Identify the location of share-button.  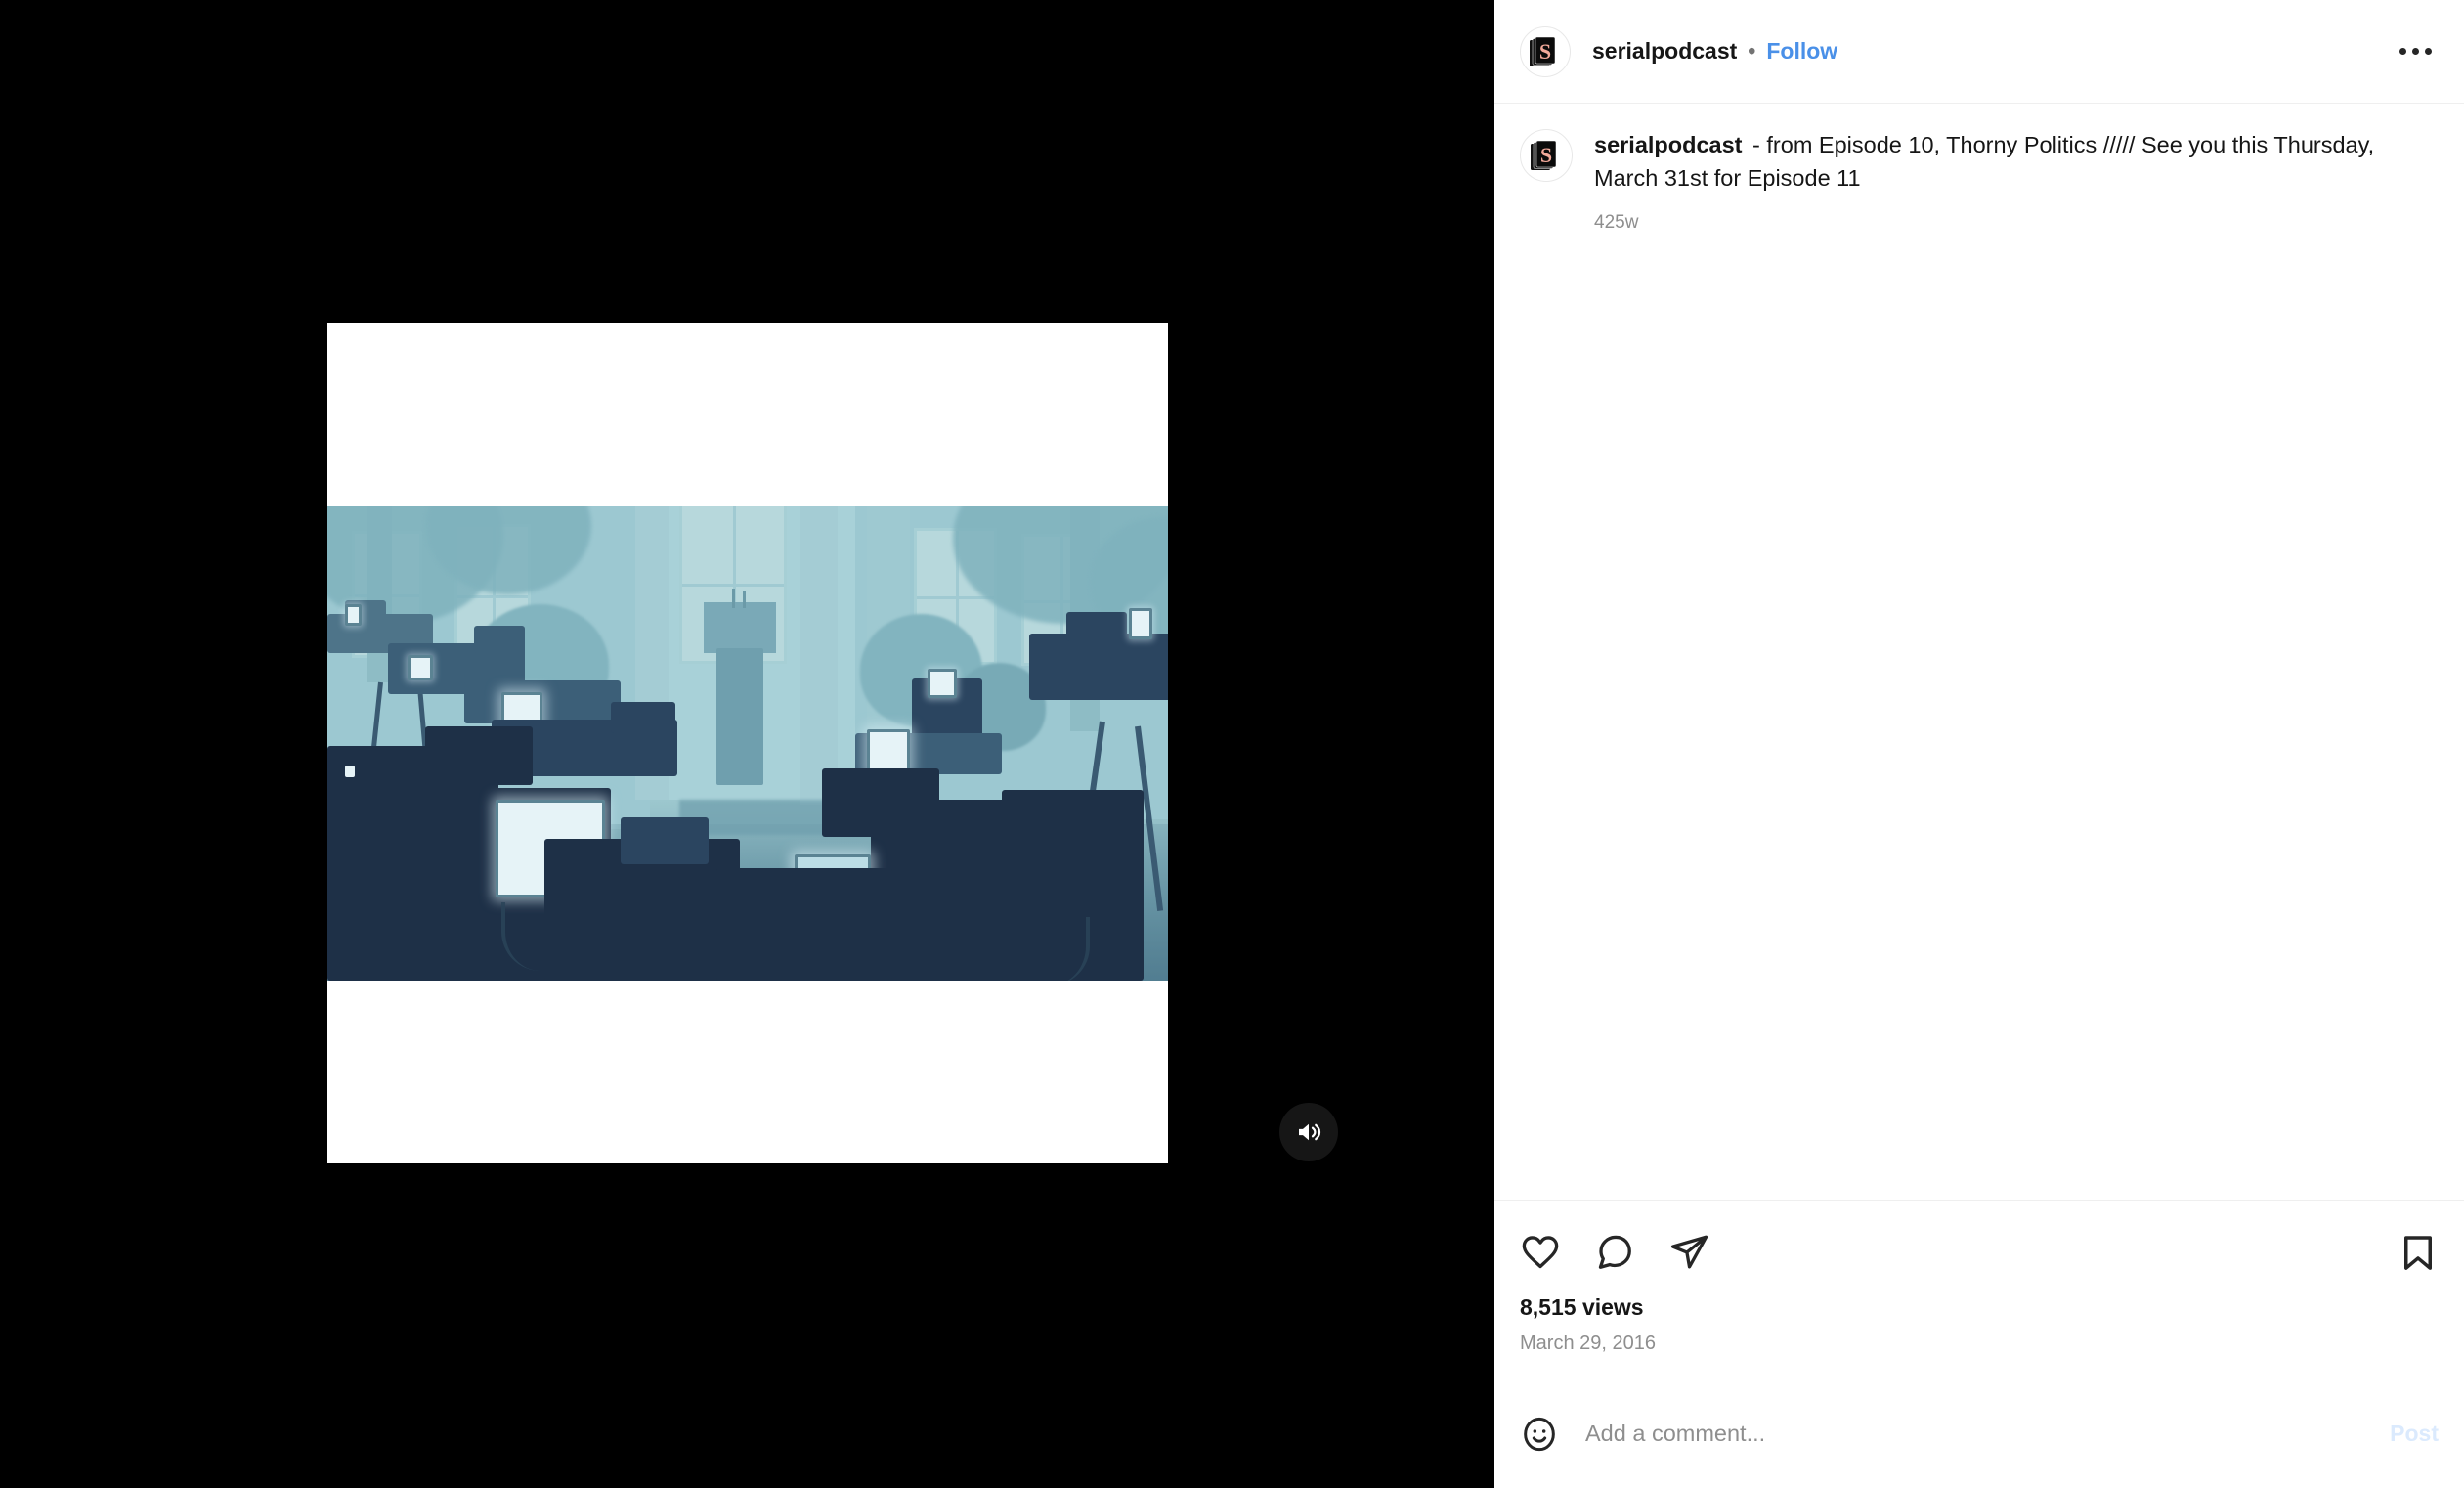
(1688, 1253).